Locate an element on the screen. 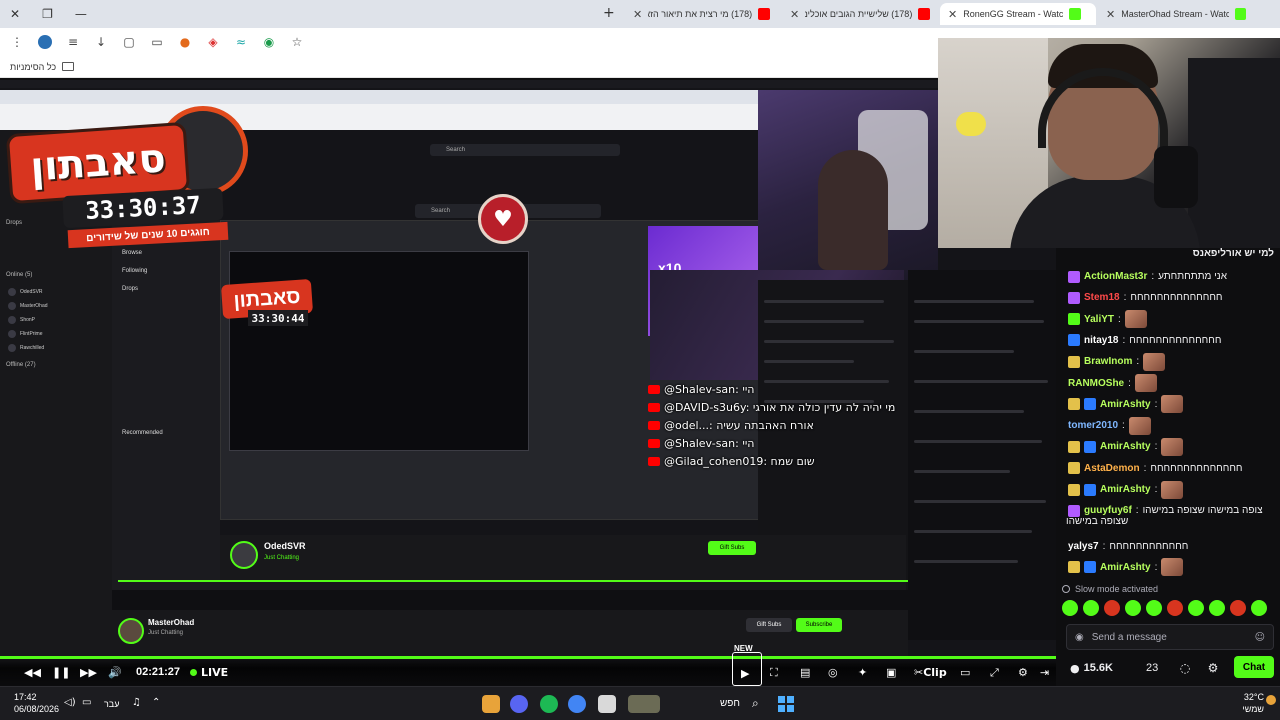  volume-icon: 🔊 is located at coordinates (115, 672).